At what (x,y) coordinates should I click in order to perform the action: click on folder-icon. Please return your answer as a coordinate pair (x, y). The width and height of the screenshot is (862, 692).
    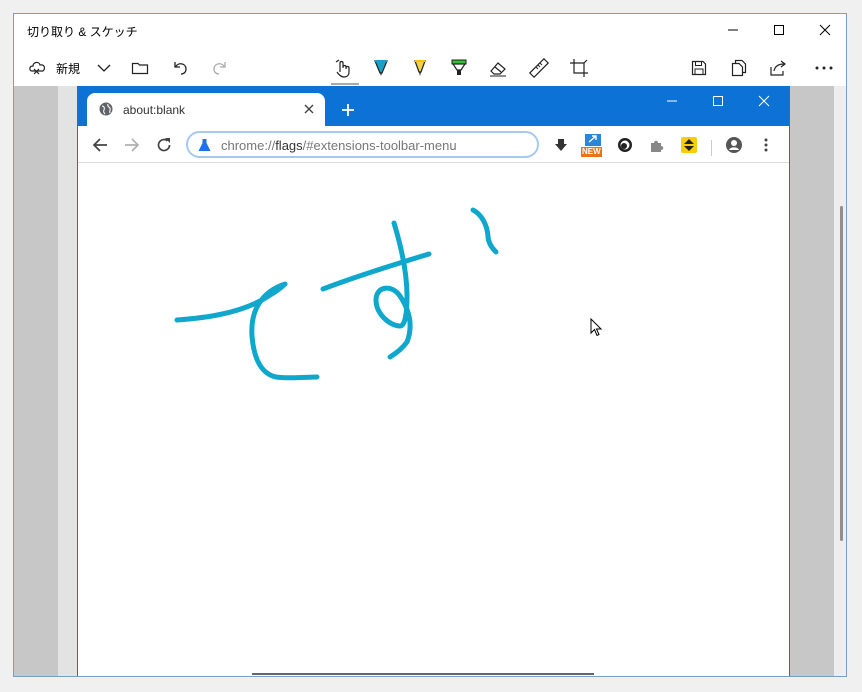
    Looking at the image, I should click on (140, 68).